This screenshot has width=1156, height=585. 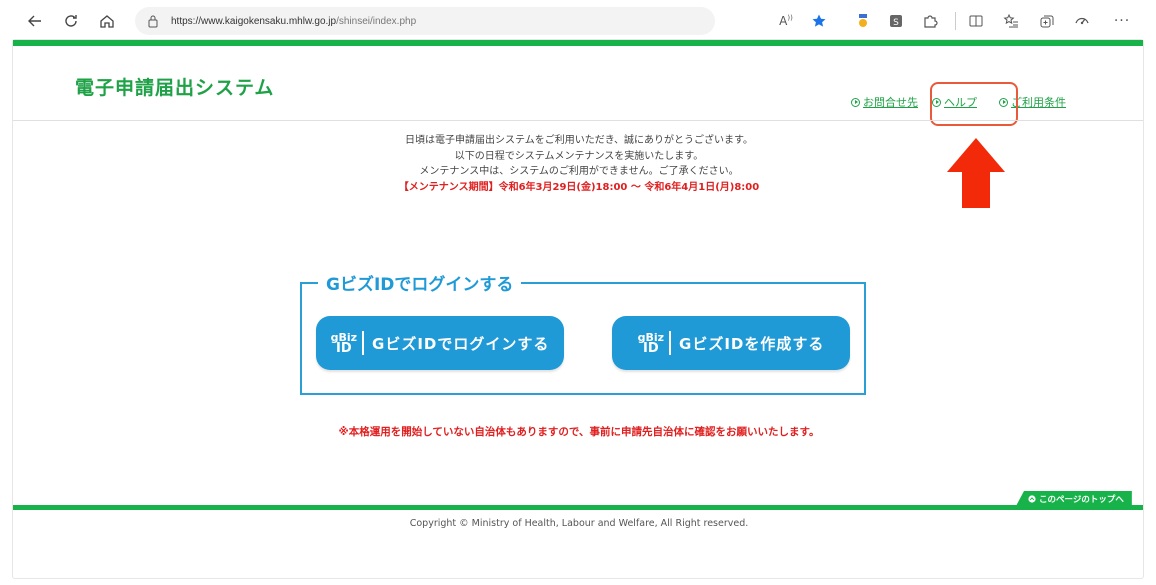 I want to click on refresh-icon, so click(x=71, y=21).